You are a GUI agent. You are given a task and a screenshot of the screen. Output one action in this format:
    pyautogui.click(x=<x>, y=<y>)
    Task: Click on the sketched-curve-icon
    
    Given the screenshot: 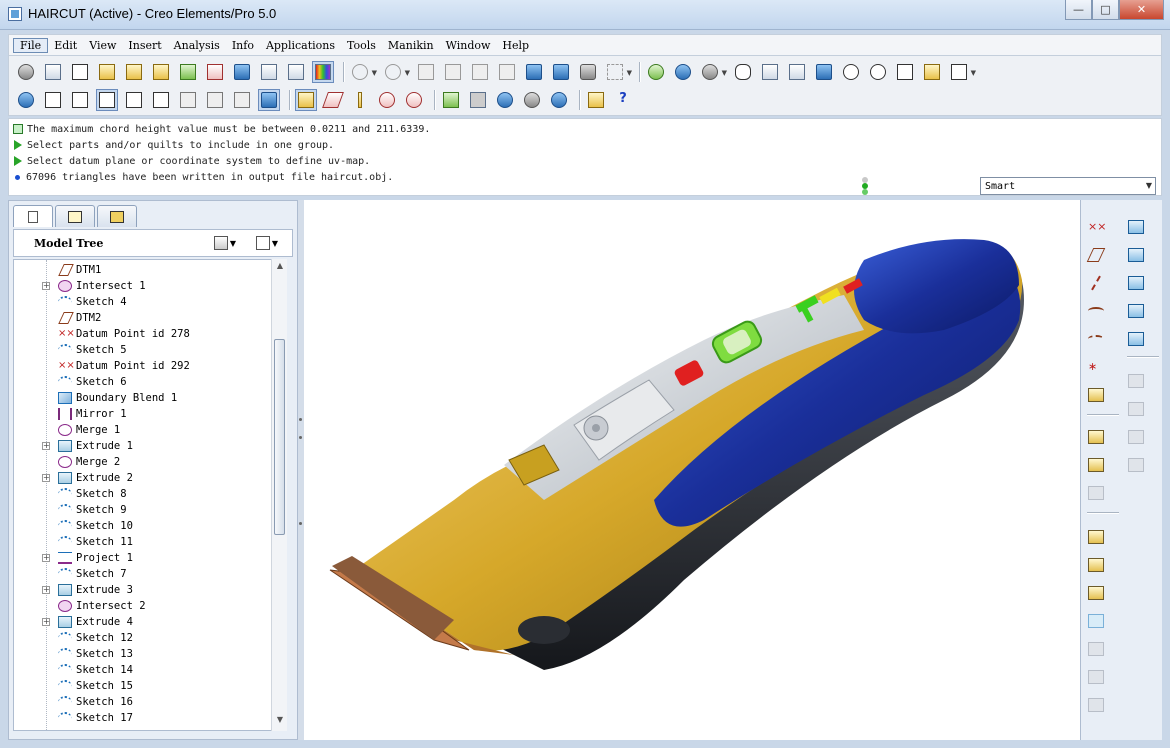 What is the action you would take?
    pyautogui.click(x=1096, y=339)
    